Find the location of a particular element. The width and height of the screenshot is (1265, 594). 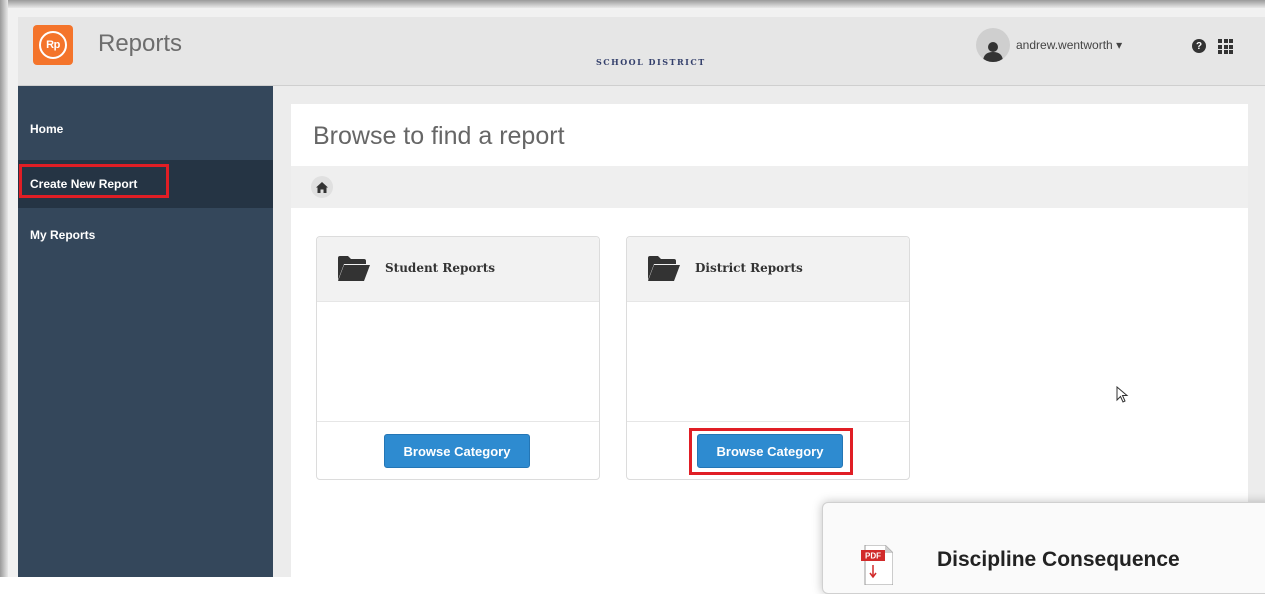

chevron-down-icon: ▾ is located at coordinates (1119, 45).